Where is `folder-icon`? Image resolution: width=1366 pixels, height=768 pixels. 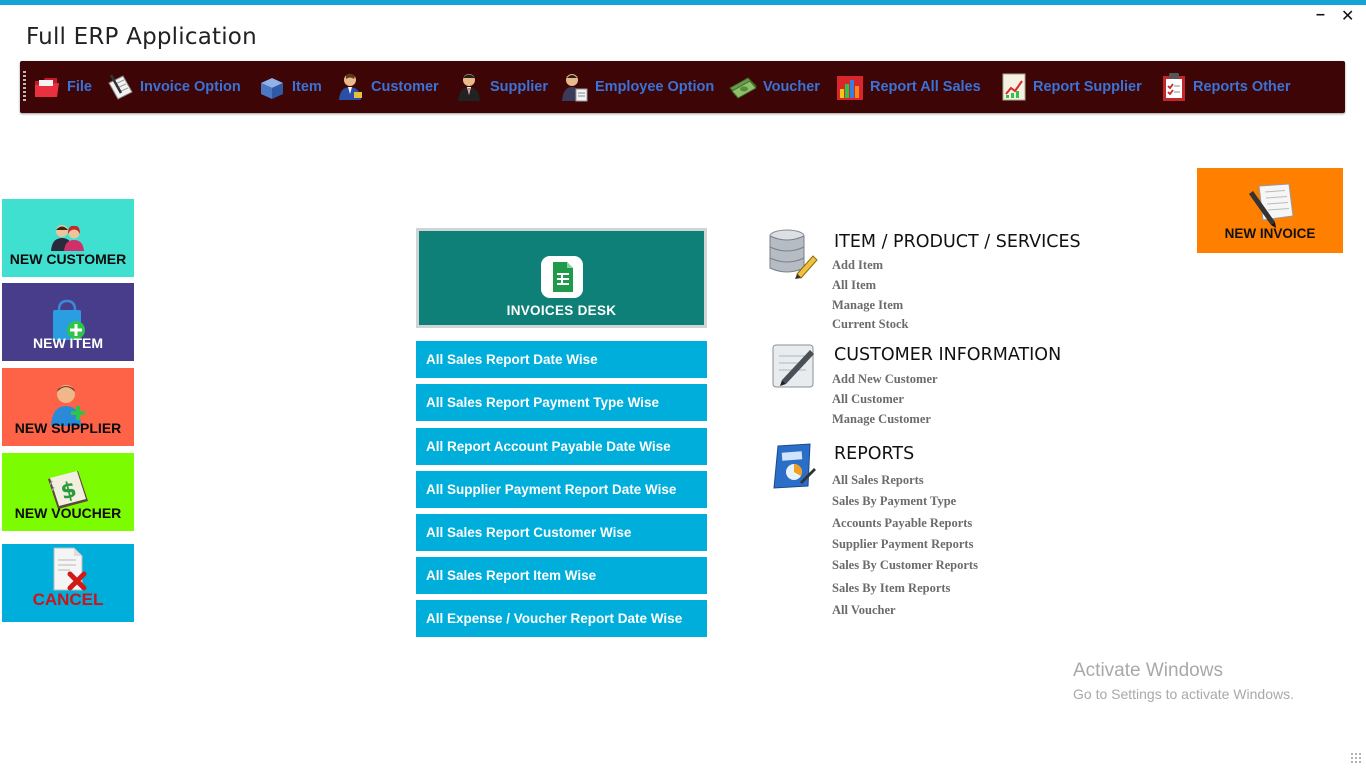
folder-icon is located at coordinates (47, 87).